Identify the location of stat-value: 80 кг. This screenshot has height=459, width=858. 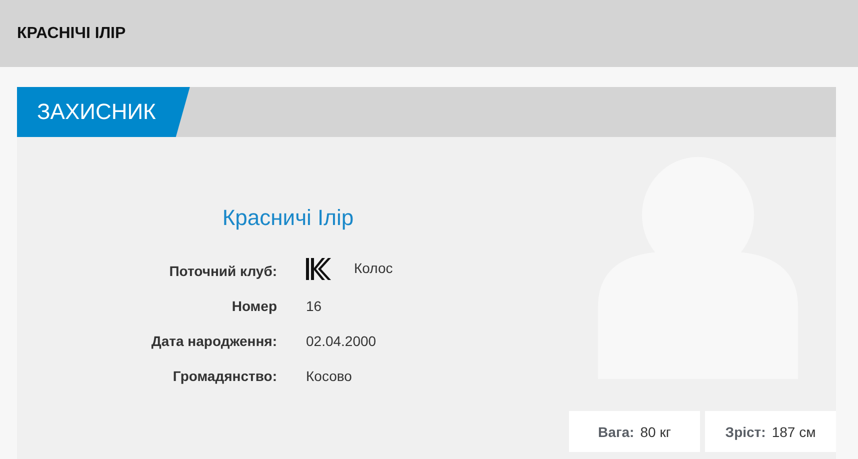
(655, 432).